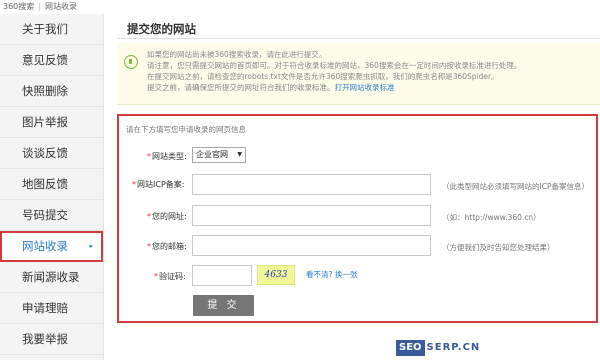 This screenshot has width=600, height=360. Describe the element at coordinates (60, 6) in the screenshot. I see `breadcrumb-current: 网站收录` at that location.